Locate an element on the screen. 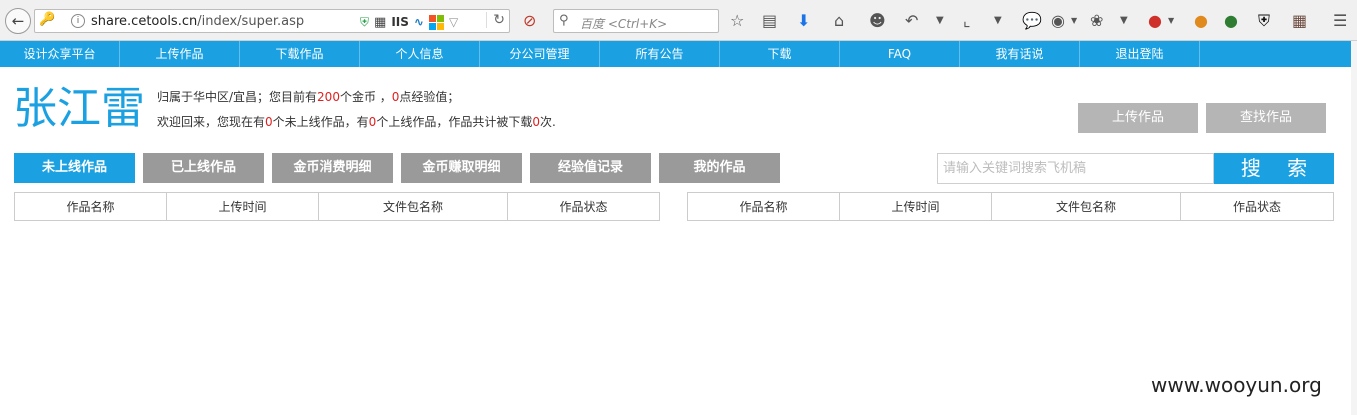 The width and height of the screenshot is (1357, 415). user-info-line-2: 欢迎回来，您现在有0个未上线作品，有0个上线作品，作品共计被下载0次. is located at coordinates (356, 121).